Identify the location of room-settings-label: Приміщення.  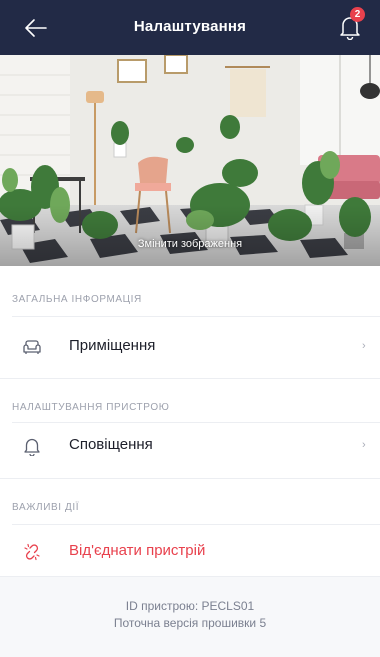
(112, 345).